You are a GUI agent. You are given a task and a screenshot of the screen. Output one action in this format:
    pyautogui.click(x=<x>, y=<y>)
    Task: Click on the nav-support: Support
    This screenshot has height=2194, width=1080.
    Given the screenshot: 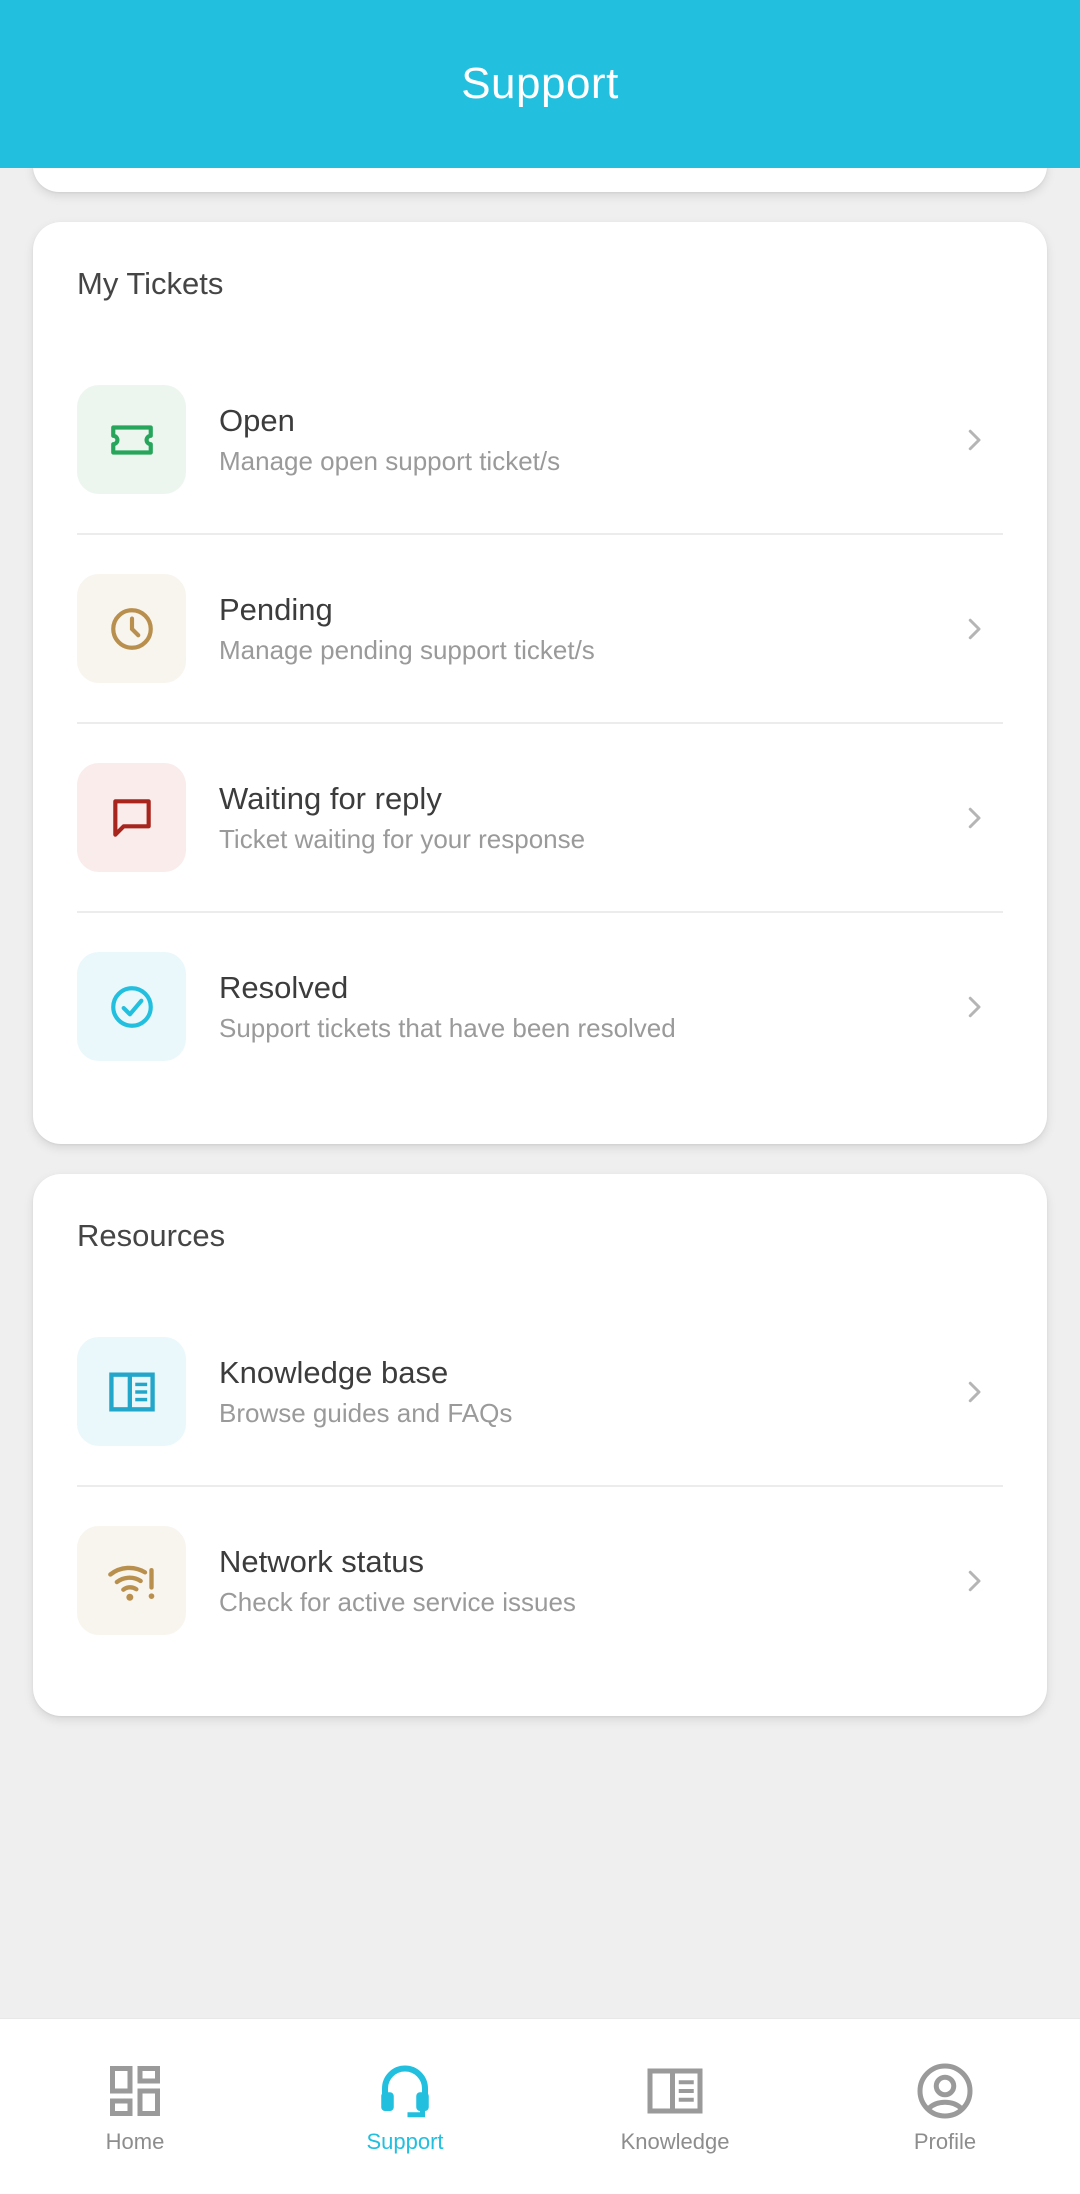 What is the action you would take?
    pyautogui.click(x=405, y=2106)
    